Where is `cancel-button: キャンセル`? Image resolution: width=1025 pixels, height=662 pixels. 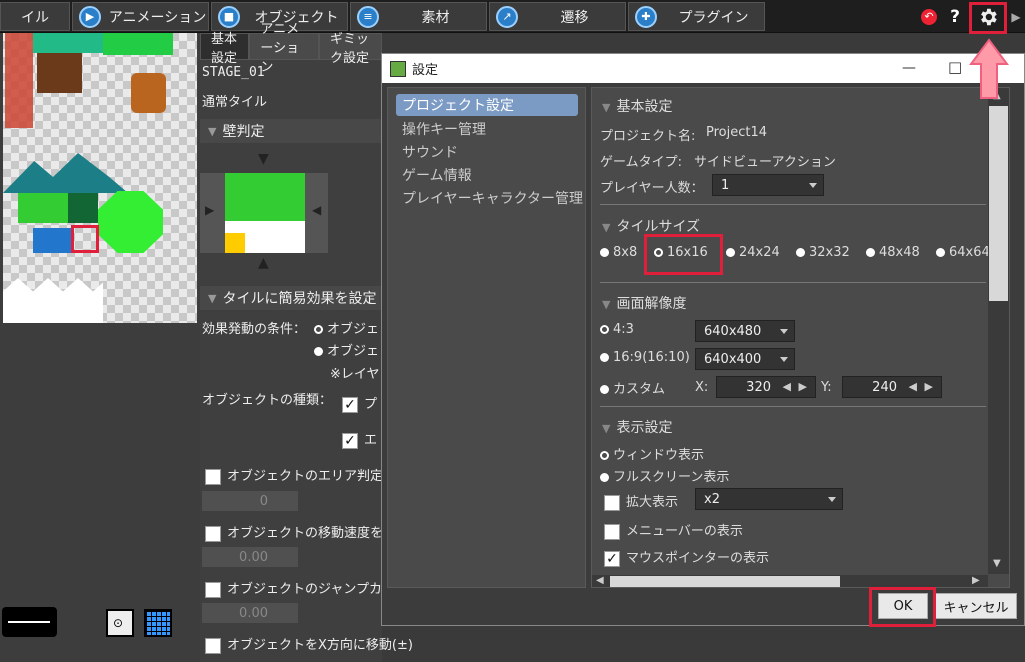 cancel-button: キャンセル is located at coordinates (976, 606).